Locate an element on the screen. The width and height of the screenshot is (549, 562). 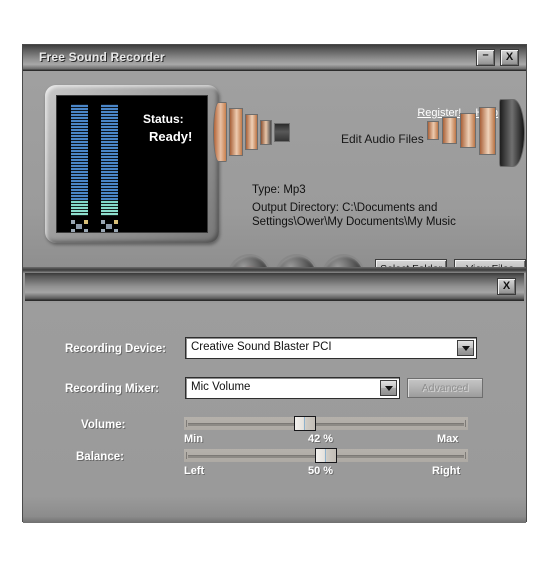
volume-tick-min is located at coordinates (186, 423).